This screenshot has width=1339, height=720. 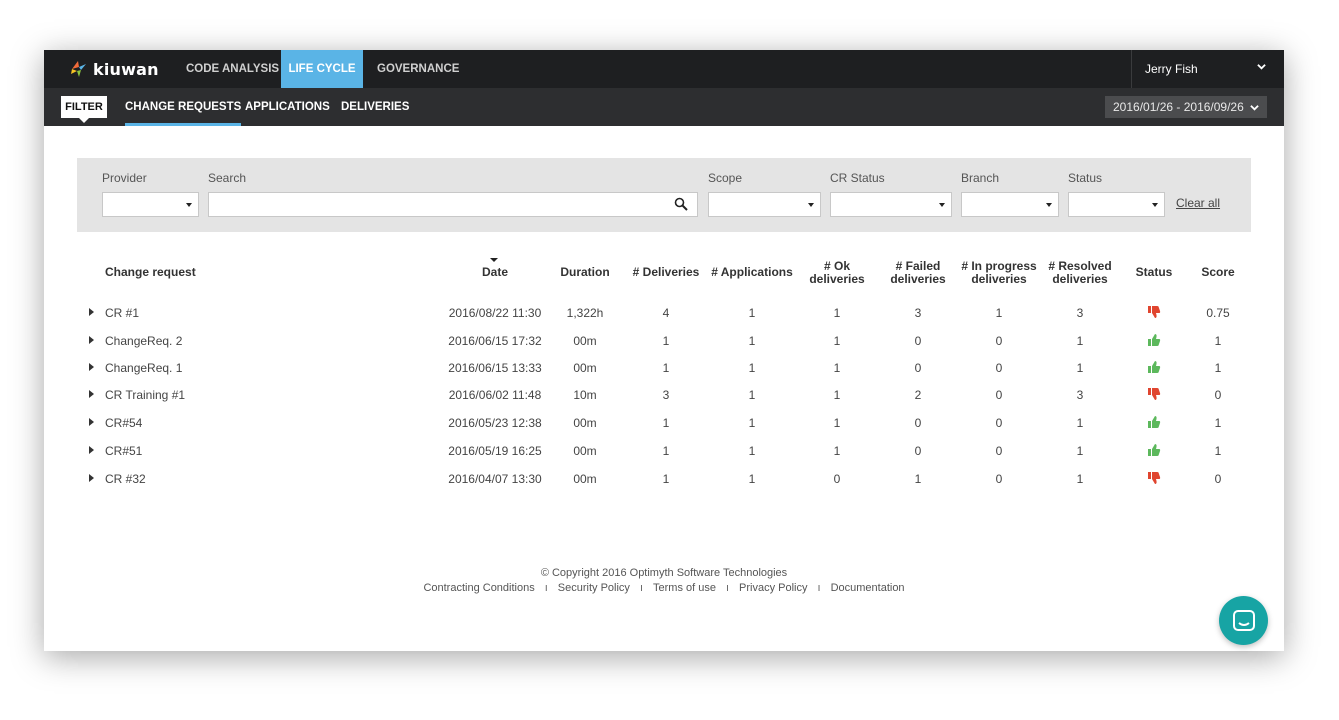 I want to click on score-cell: 0.75, so click(x=1218, y=313).